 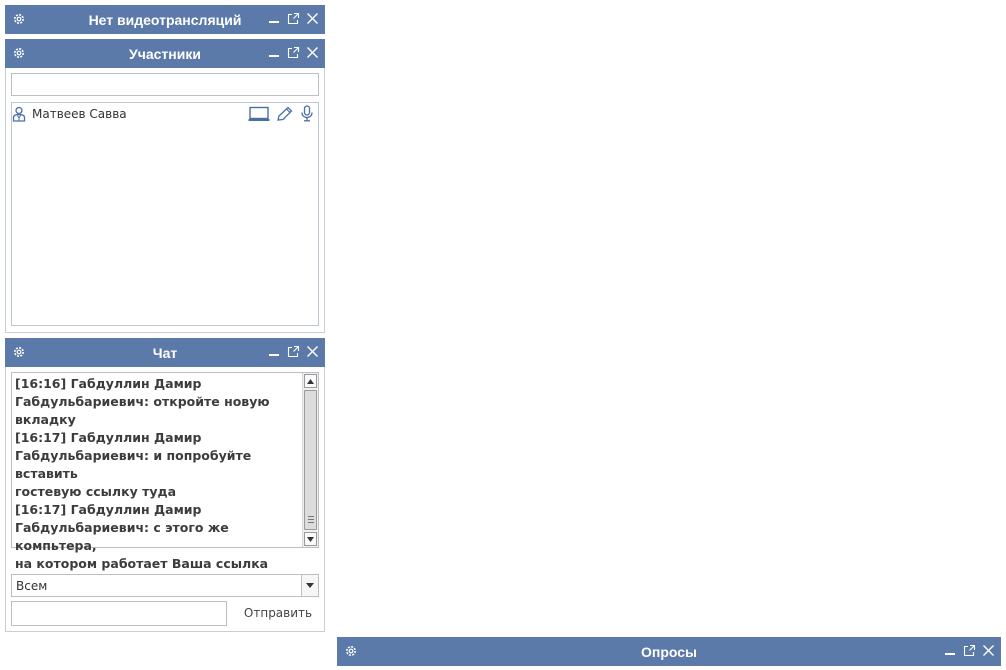 I want to click on recipient-value: Всем, so click(x=32, y=585).